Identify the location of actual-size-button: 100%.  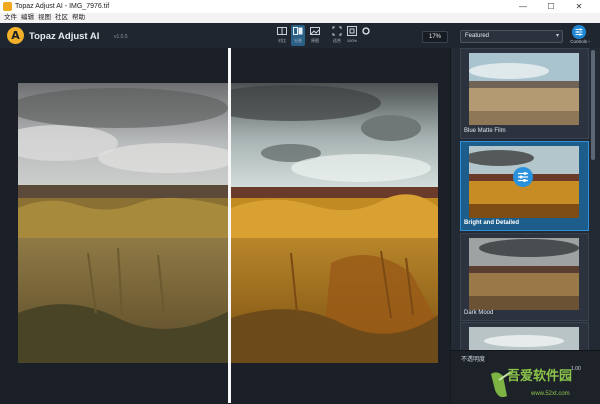
(352, 35).